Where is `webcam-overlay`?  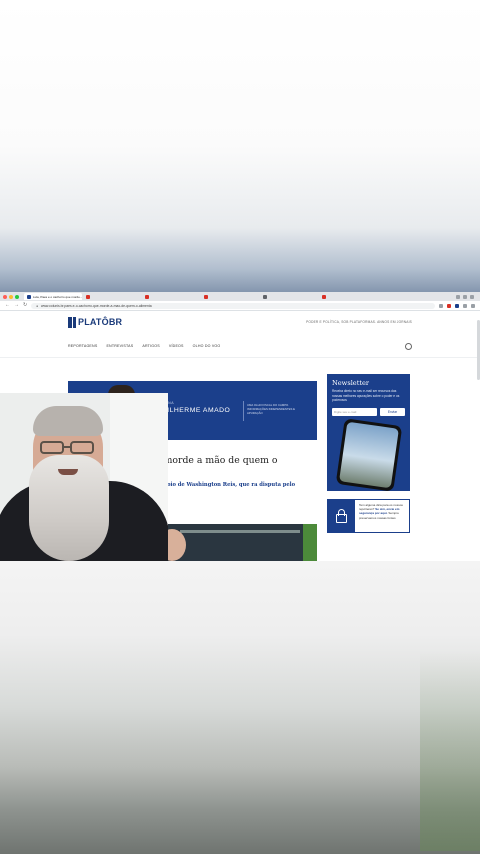
webcam-overlay is located at coordinates (84, 477).